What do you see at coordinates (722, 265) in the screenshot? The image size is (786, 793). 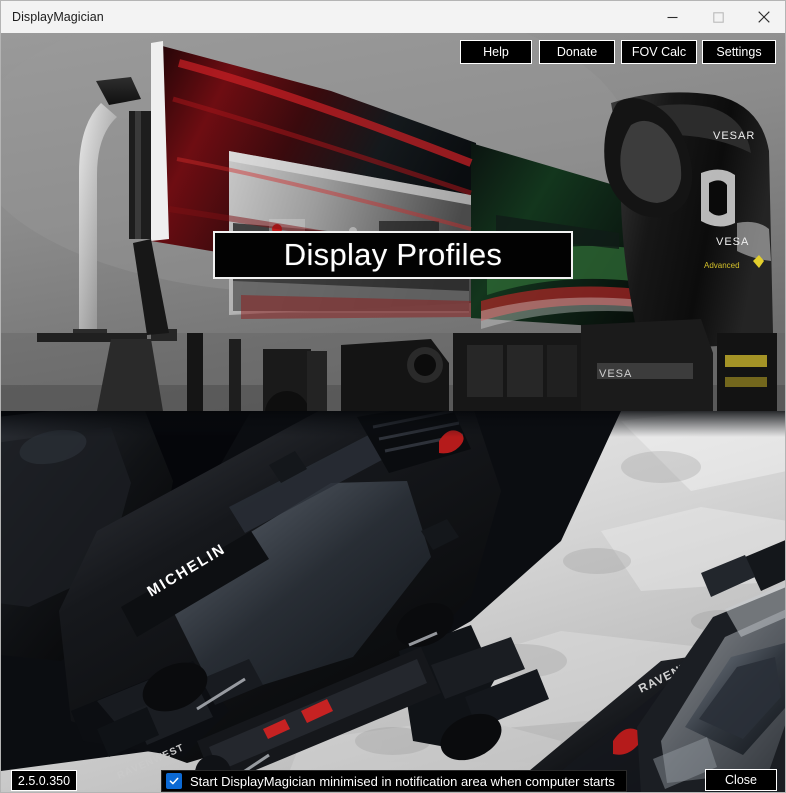 I see `svg-text: Advanced` at bounding box center [722, 265].